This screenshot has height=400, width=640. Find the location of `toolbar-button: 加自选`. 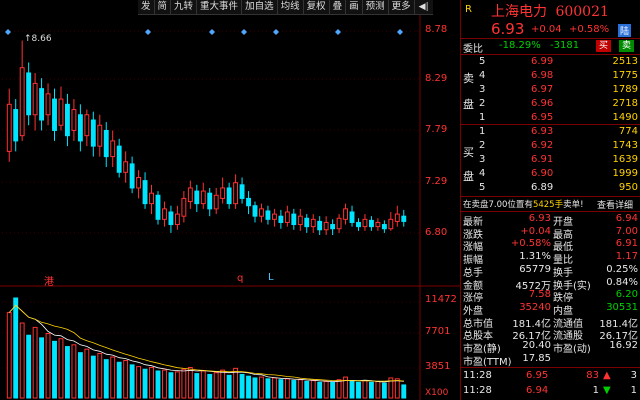

toolbar-button: 加自选 is located at coordinates (260, 7).